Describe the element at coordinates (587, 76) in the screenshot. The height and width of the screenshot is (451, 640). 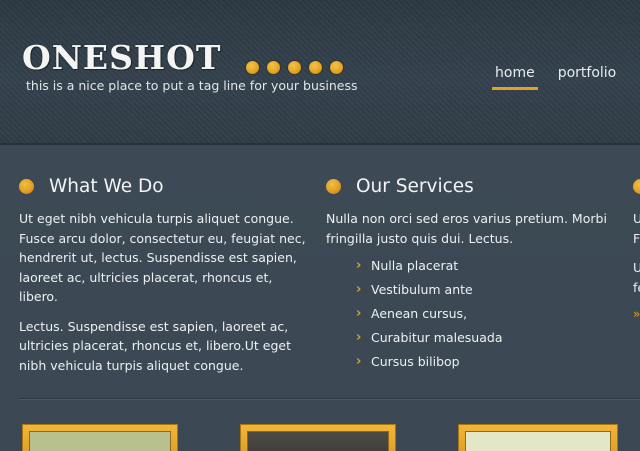
I see `nav-item-portfolio: portfolio` at that location.